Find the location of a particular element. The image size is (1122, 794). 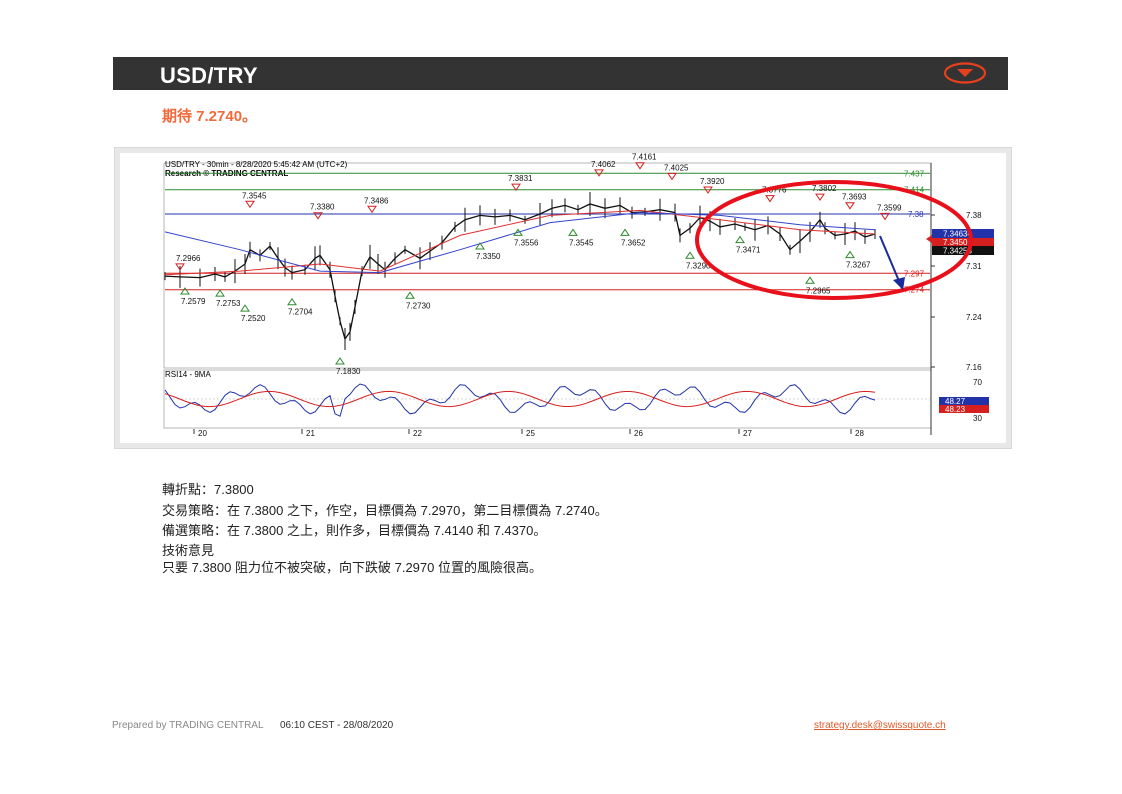

rsi-panel-border is located at coordinates (547, 399).